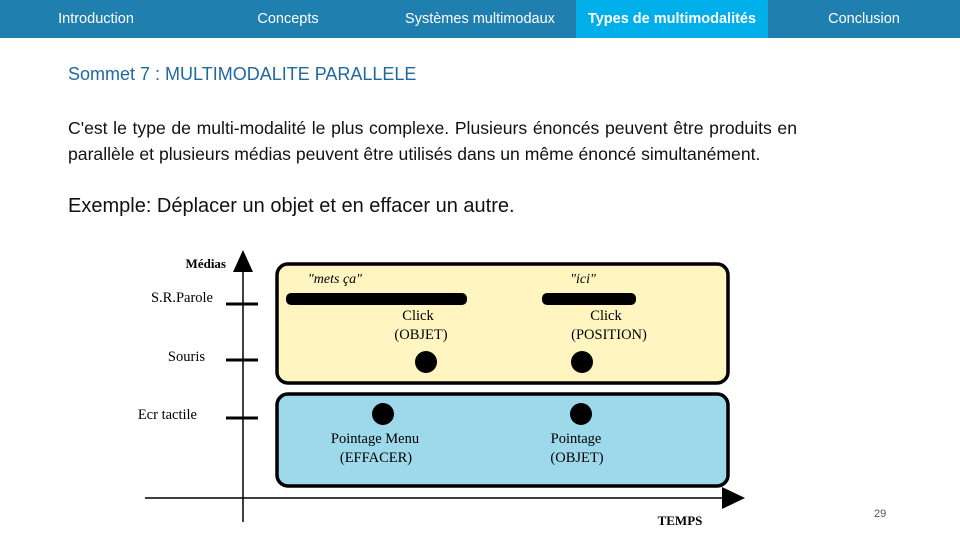  Describe the element at coordinates (206, 263) in the screenshot. I see `y-axis-label: Médias` at that location.